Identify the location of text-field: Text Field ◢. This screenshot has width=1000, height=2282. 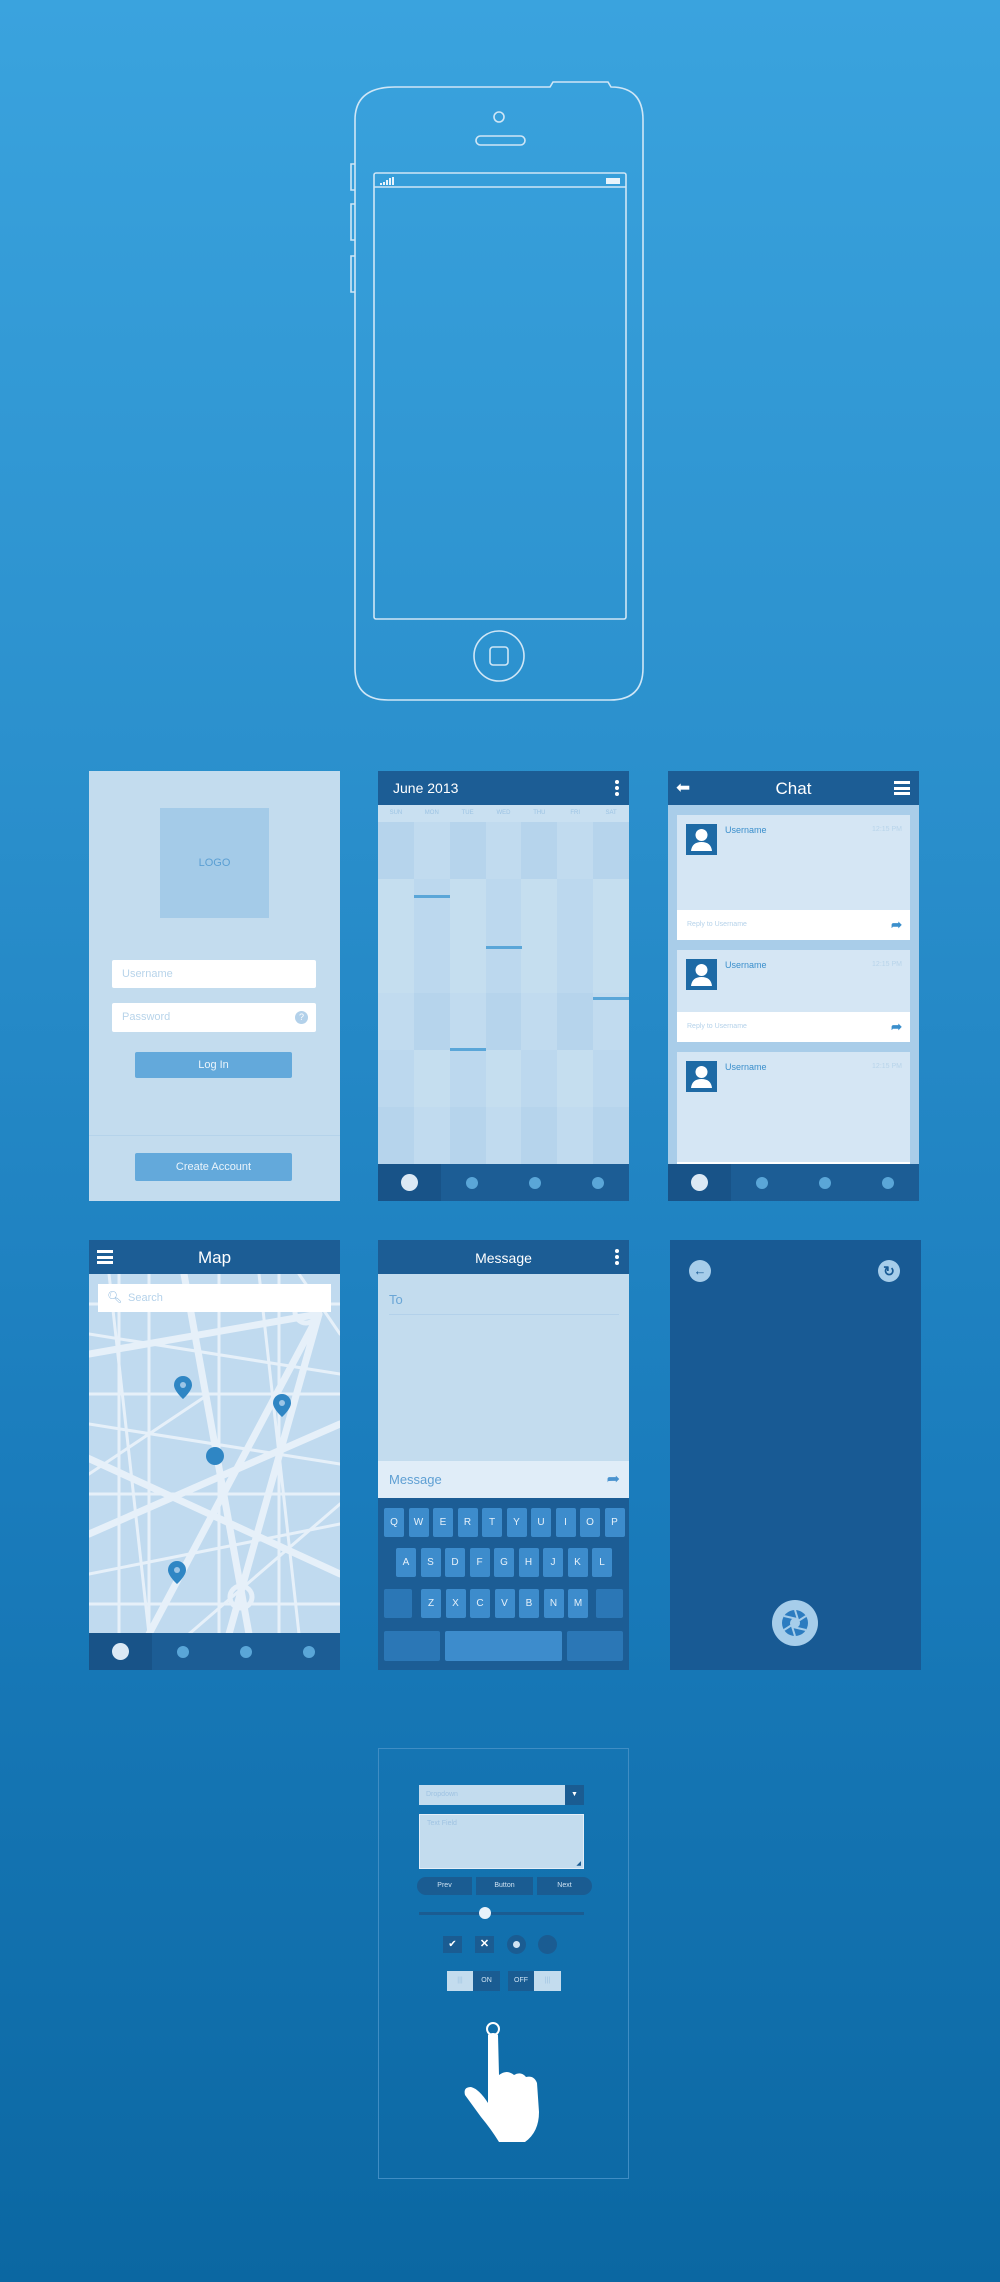
(501, 1841).